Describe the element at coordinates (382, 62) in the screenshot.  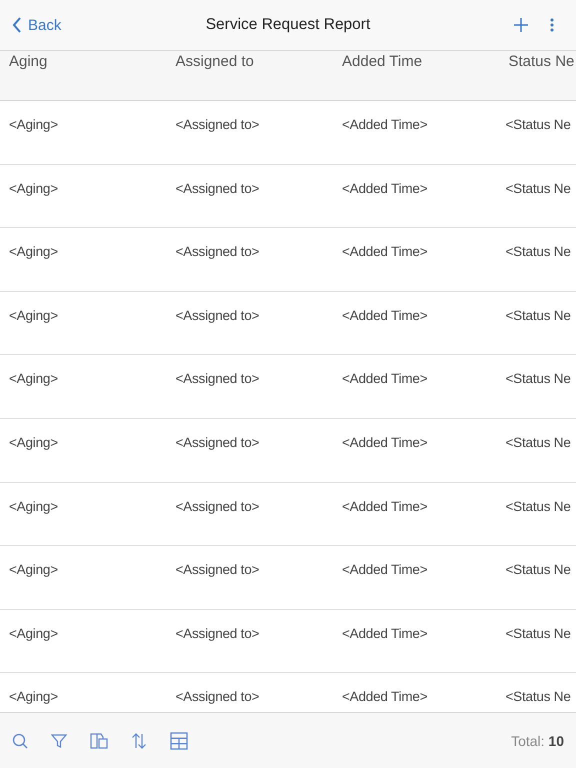
I see `column-header: Added Time` at that location.